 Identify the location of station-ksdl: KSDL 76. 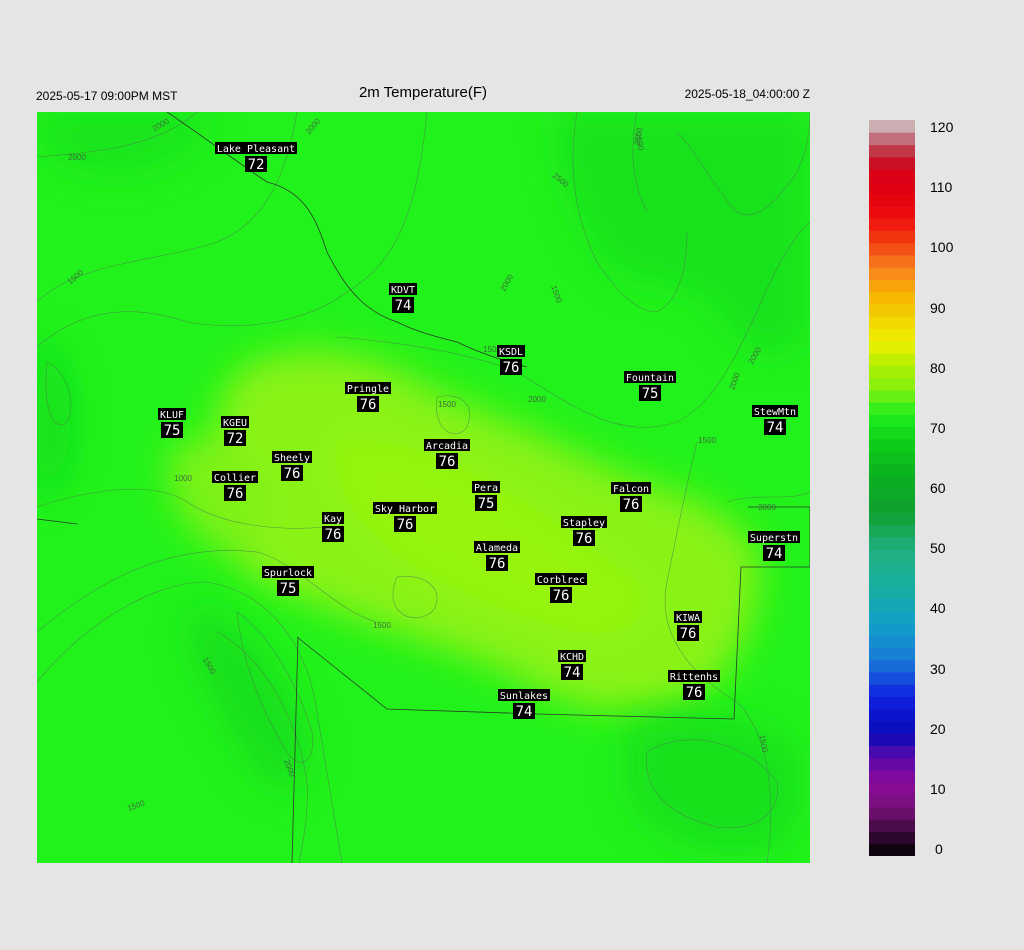
(511, 360).